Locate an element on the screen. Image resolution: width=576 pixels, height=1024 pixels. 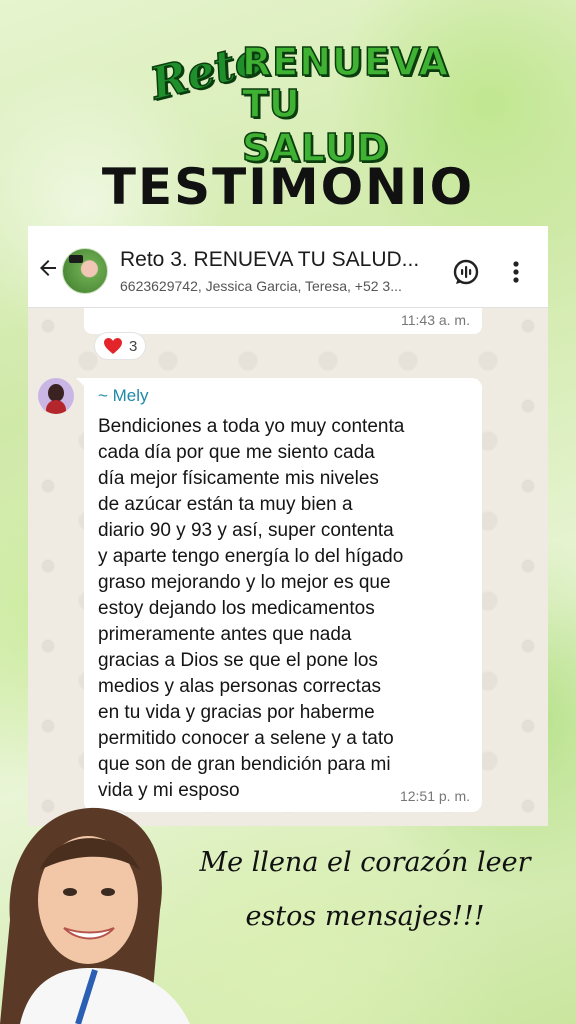
voice-call-icon is located at coordinates (466, 272).